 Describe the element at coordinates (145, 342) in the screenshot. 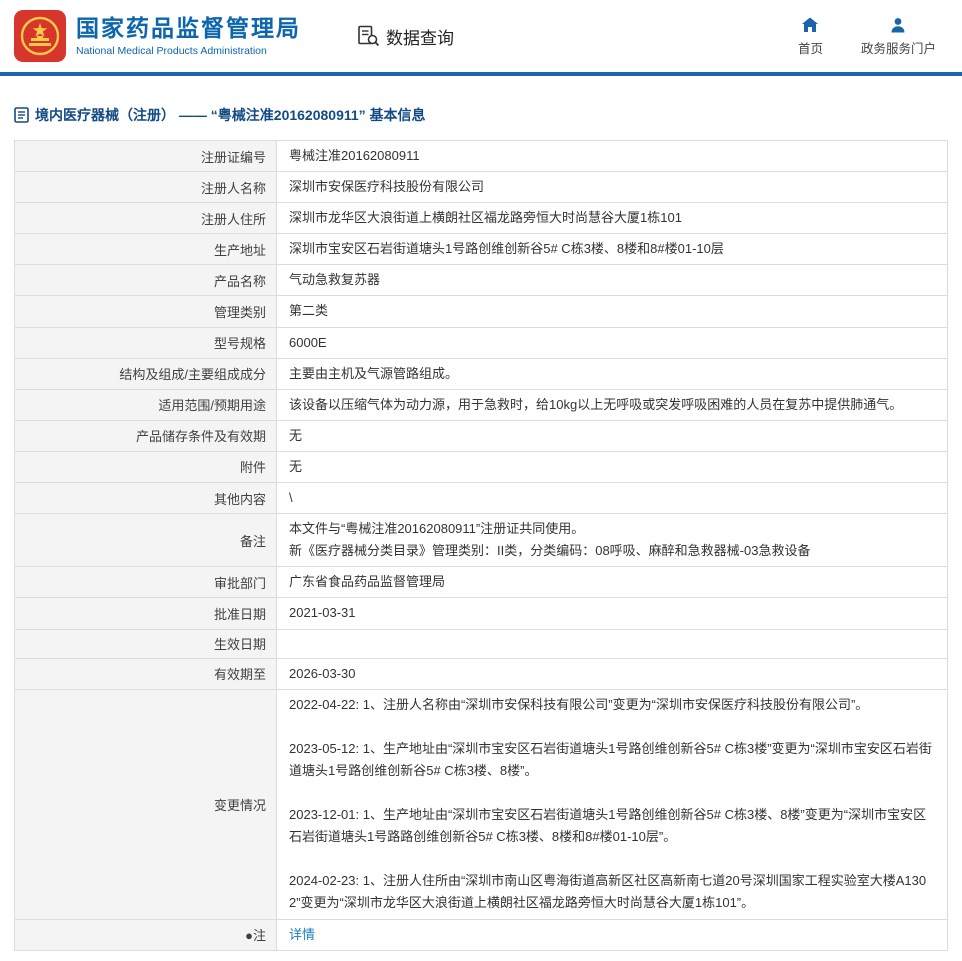

I see `row-label: 型号规格` at that location.